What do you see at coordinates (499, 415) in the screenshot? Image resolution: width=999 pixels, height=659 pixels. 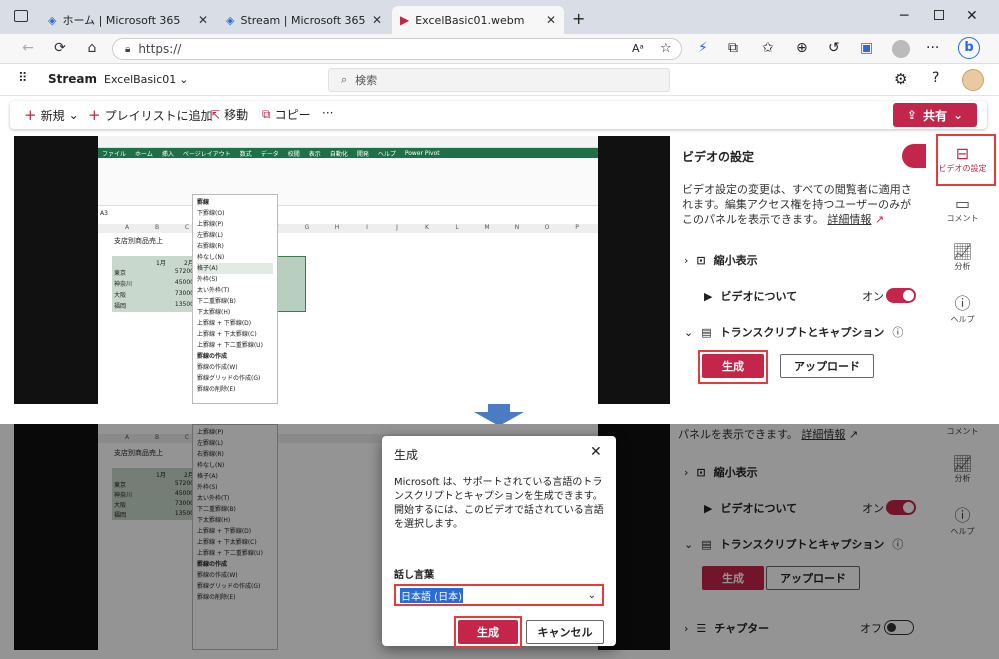 I see `transition-arrow-icon` at bounding box center [499, 415].